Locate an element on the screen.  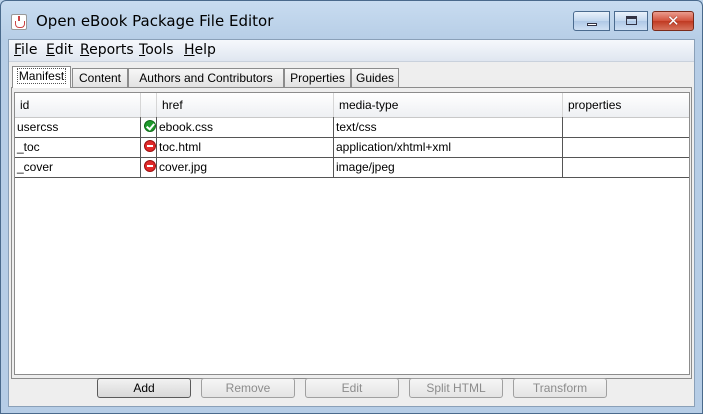
tab-label: Content is located at coordinates (100, 78).